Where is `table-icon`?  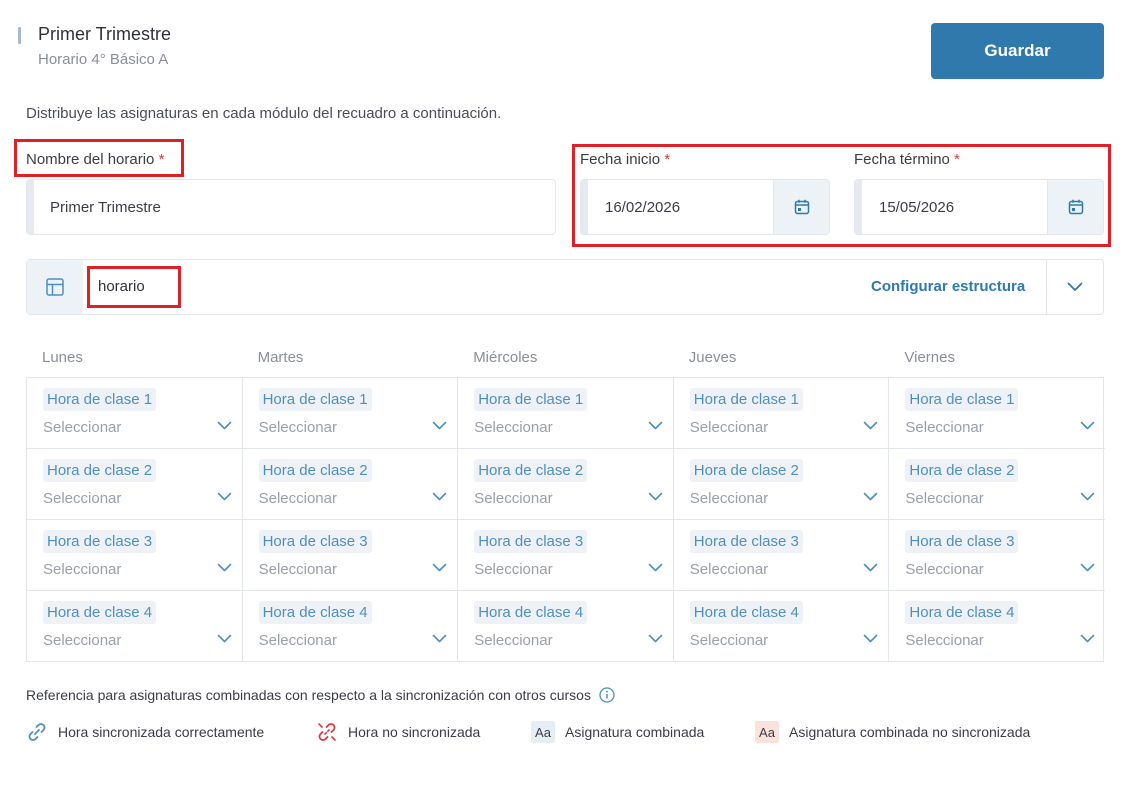 table-icon is located at coordinates (55, 287).